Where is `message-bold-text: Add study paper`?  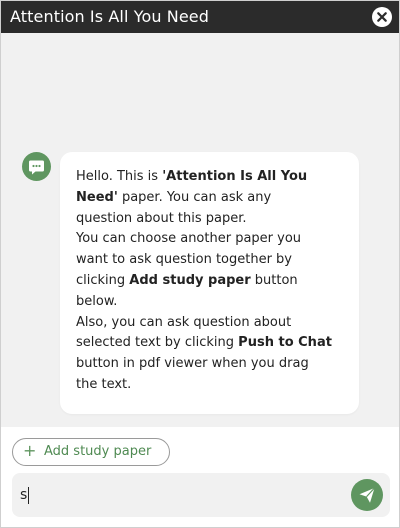
message-bold-text: Add study paper is located at coordinates (190, 280).